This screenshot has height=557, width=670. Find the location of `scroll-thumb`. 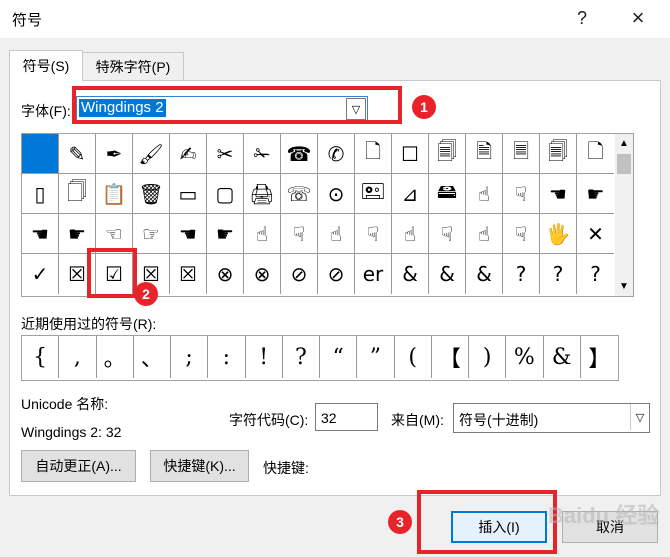

scroll-thumb is located at coordinates (624, 164).